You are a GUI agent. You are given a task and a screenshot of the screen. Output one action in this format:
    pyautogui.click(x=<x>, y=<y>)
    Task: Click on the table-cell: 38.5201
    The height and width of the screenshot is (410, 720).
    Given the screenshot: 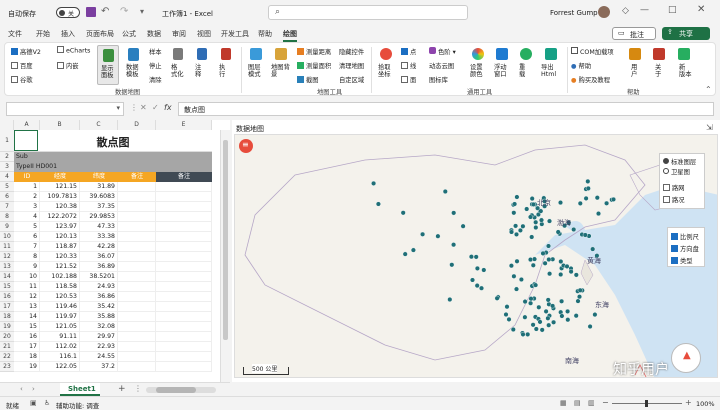 What is the action you would take?
    pyautogui.click(x=99, y=277)
    